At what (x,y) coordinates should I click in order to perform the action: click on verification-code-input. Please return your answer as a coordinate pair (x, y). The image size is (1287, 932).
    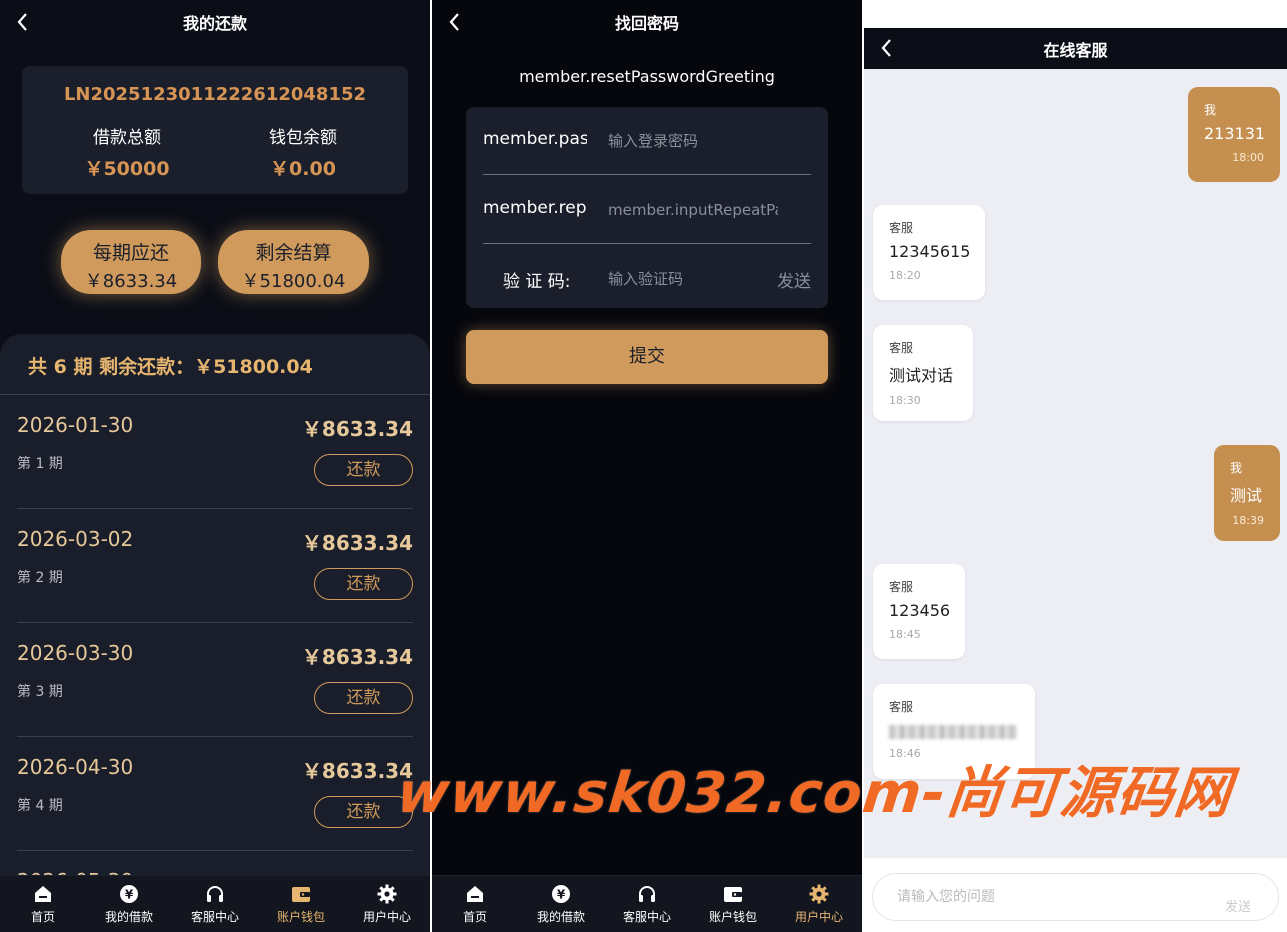
    Looking at the image, I should click on (683, 279).